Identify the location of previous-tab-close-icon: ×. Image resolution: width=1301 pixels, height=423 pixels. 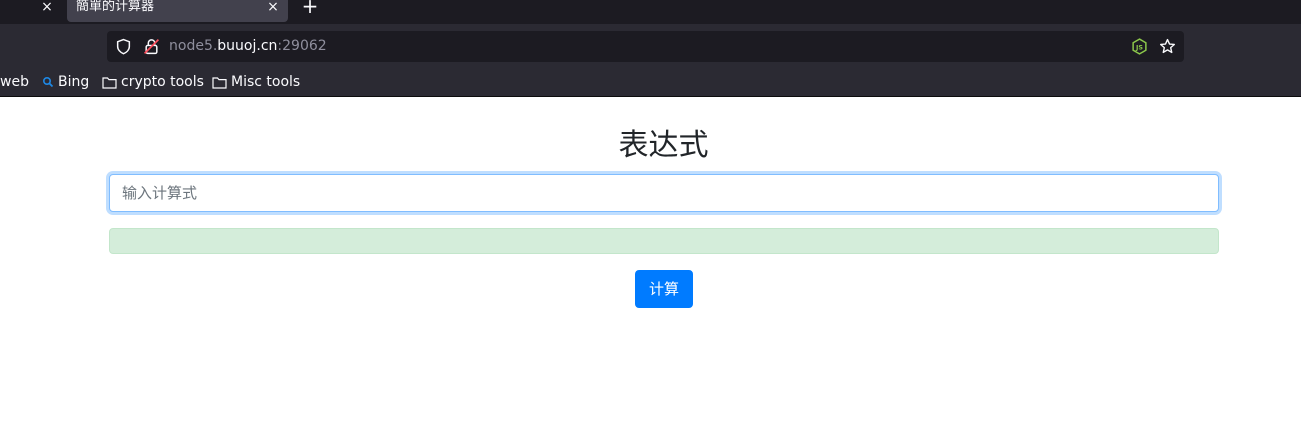
(47, 8).